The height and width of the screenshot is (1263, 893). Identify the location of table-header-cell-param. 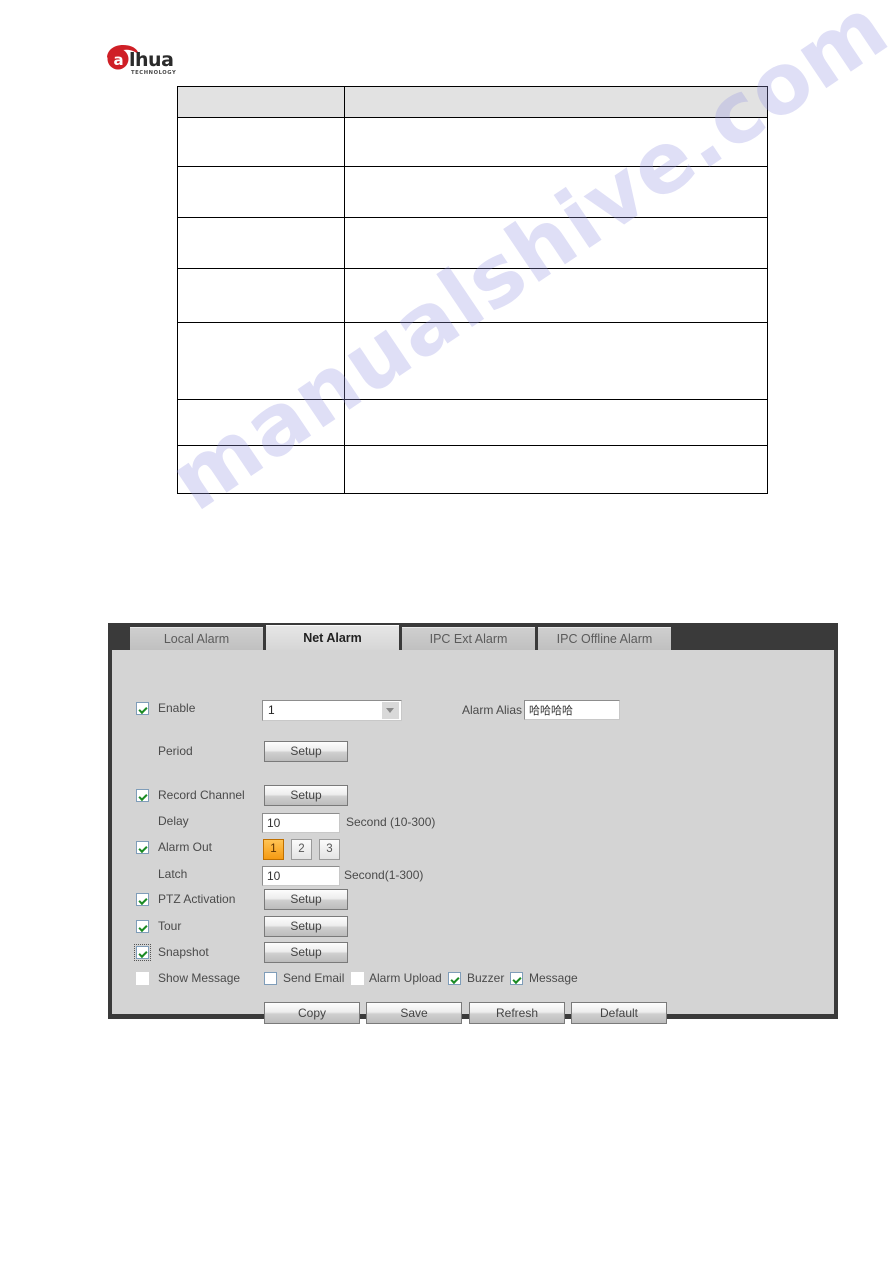
(261, 102).